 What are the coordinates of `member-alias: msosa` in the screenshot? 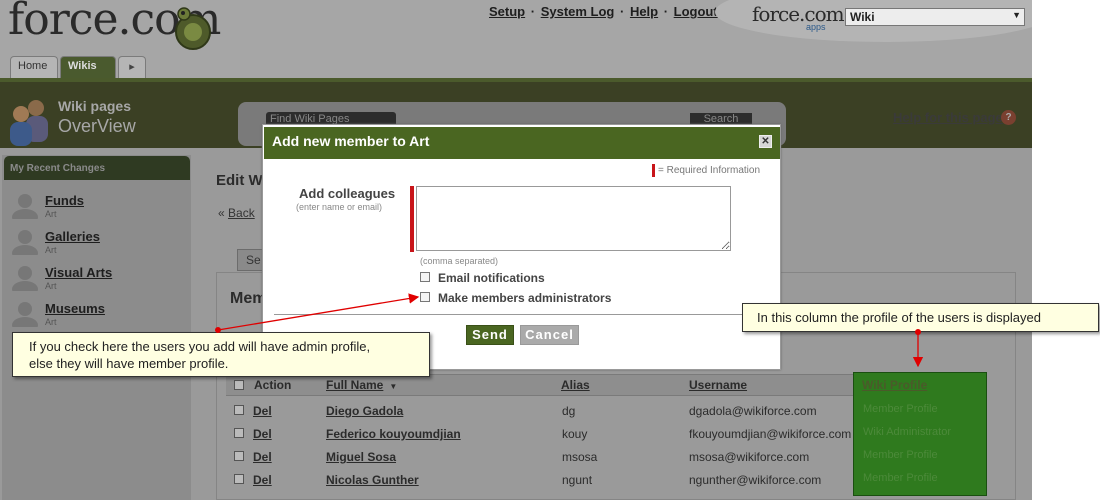 It's located at (580, 457).